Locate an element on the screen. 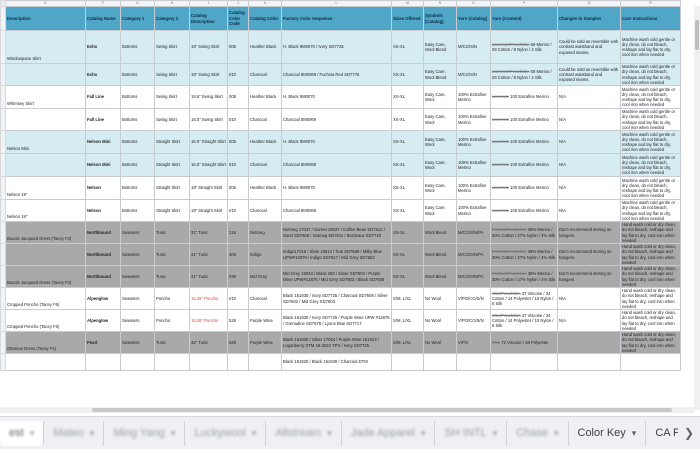 The width and height of the screenshot is (700, 449). cell-color: Heather Black is located at coordinates (265, 142).